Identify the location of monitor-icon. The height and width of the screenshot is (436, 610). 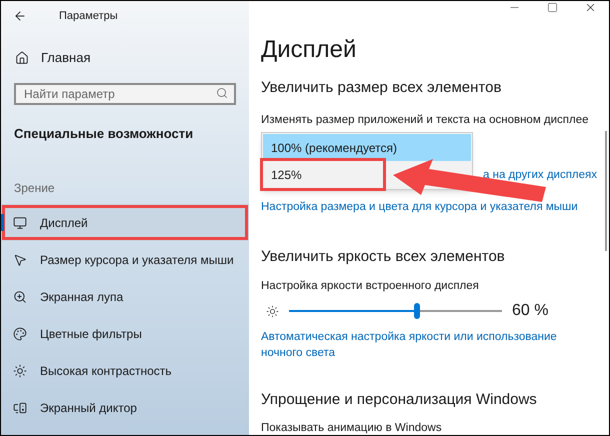
(20, 223).